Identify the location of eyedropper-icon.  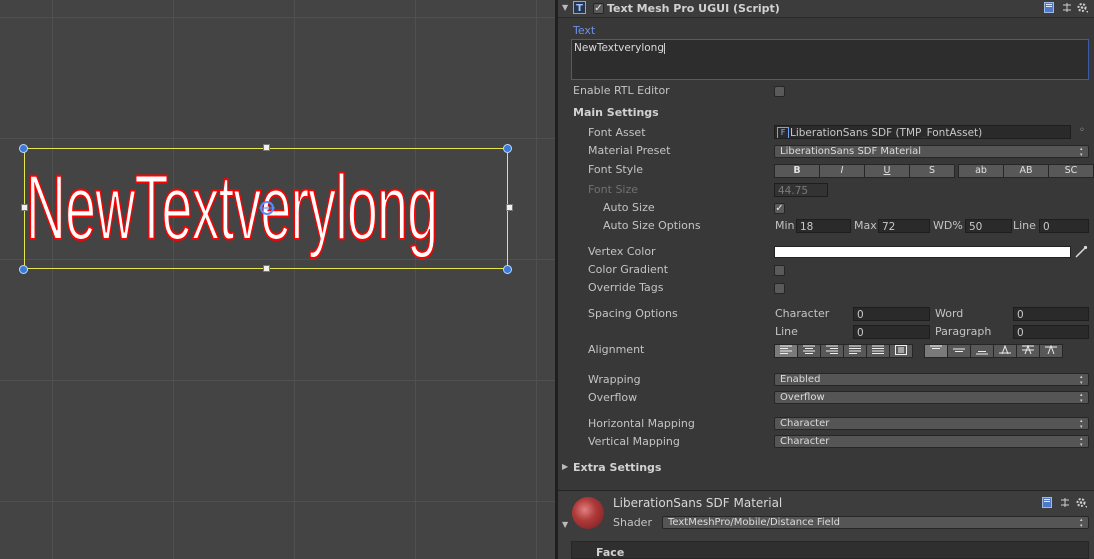
(1081, 252).